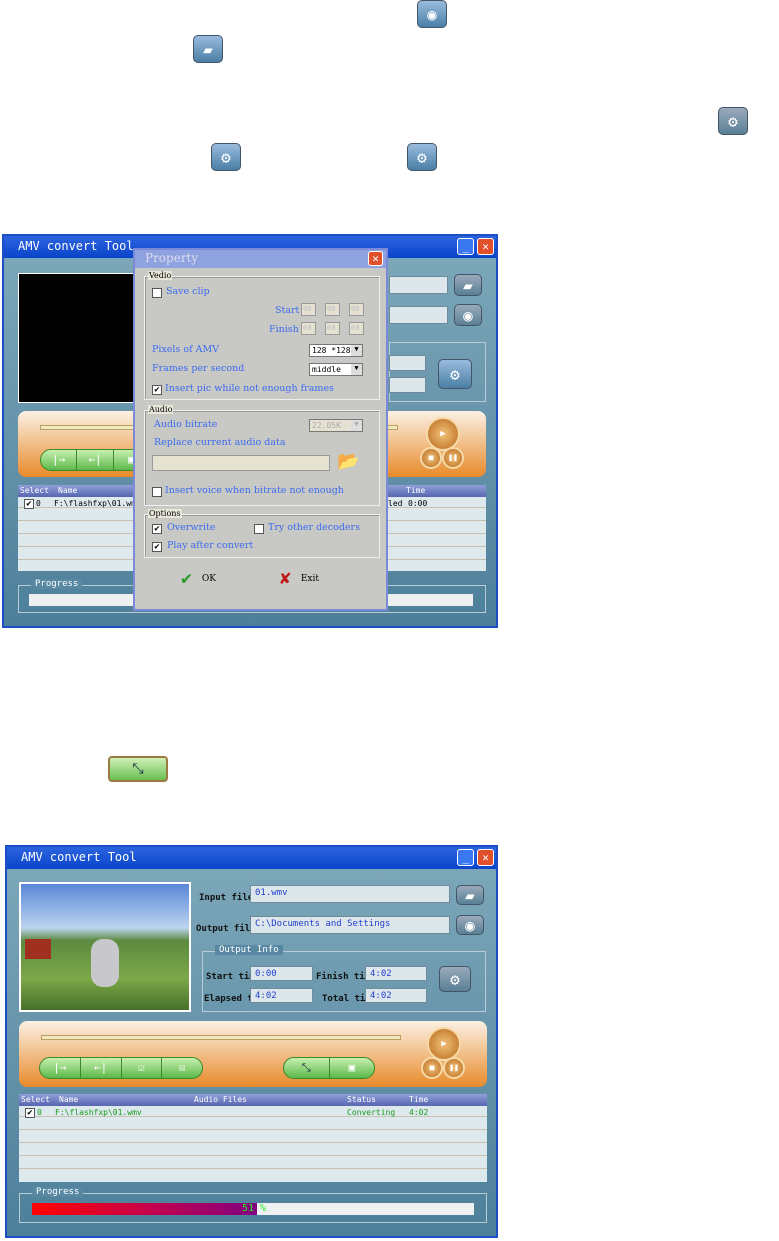 The image size is (779, 1241). I want to click on col-status: Status, so click(361, 1099).